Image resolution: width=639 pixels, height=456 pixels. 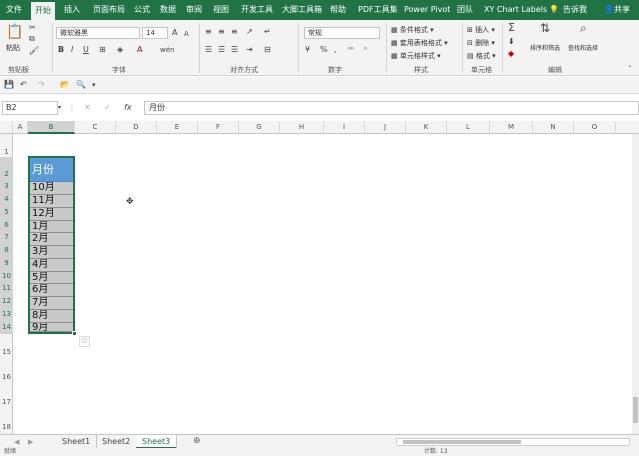 I want to click on prev-sheet-icon: ◀, so click(x=16, y=442).